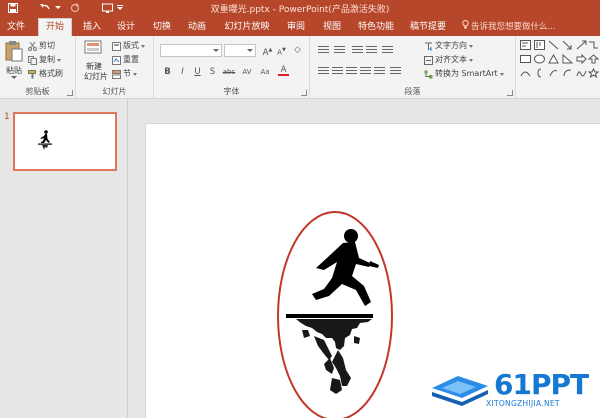  What do you see at coordinates (553, 59) in the screenshot?
I see `triangle-shape-icon` at bounding box center [553, 59].